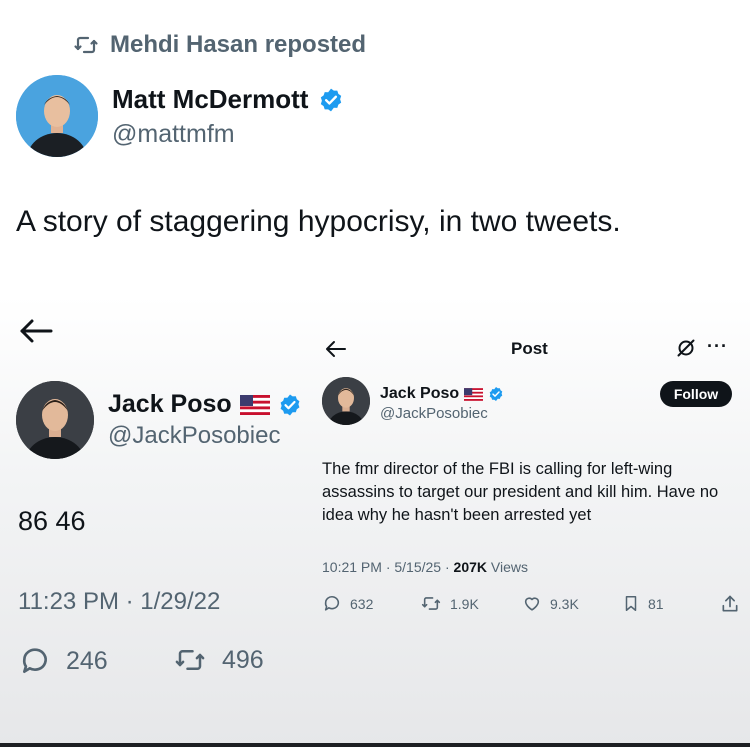  What do you see at coordinates (347, 603) in the screenshot?
I see `right-tweet-reply-button: 632` at bounding box center [347, 603].